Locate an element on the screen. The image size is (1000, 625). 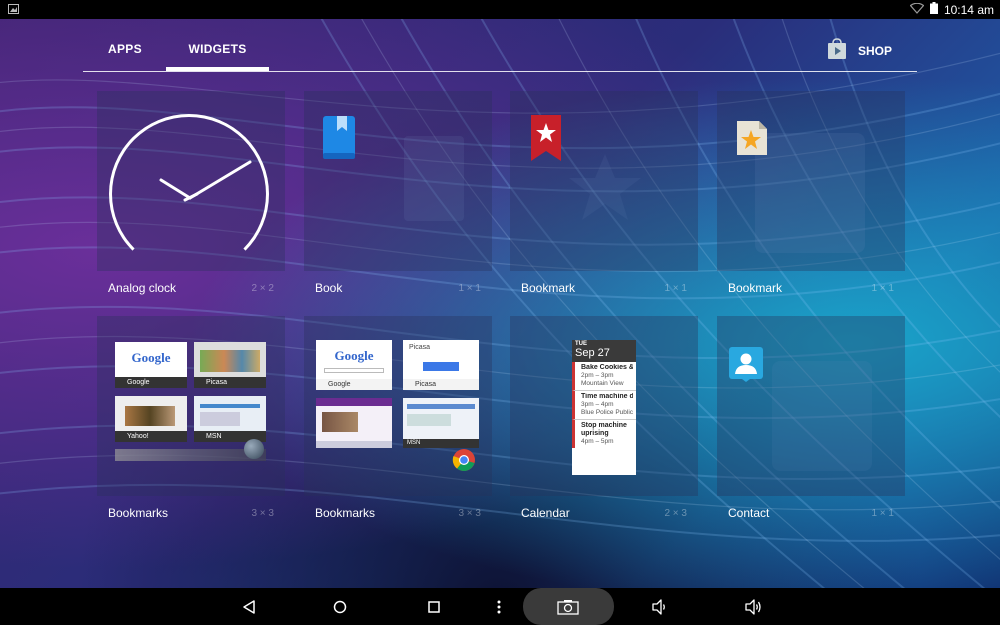
shop-button: SHOP is located at coordinates (859, 50).